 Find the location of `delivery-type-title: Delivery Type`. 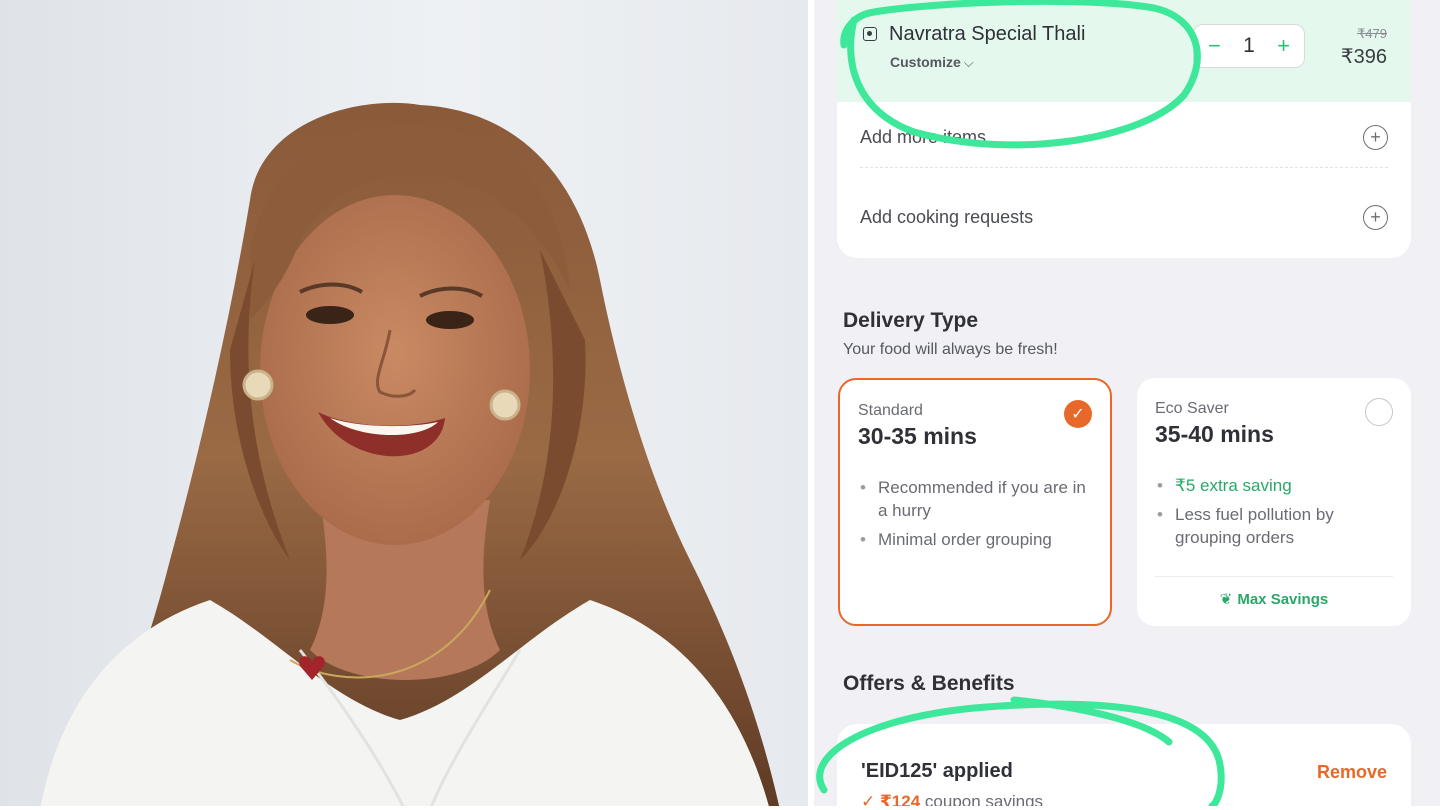

delivery-type-title: Delivery Type is located at coordinates (911, 320).